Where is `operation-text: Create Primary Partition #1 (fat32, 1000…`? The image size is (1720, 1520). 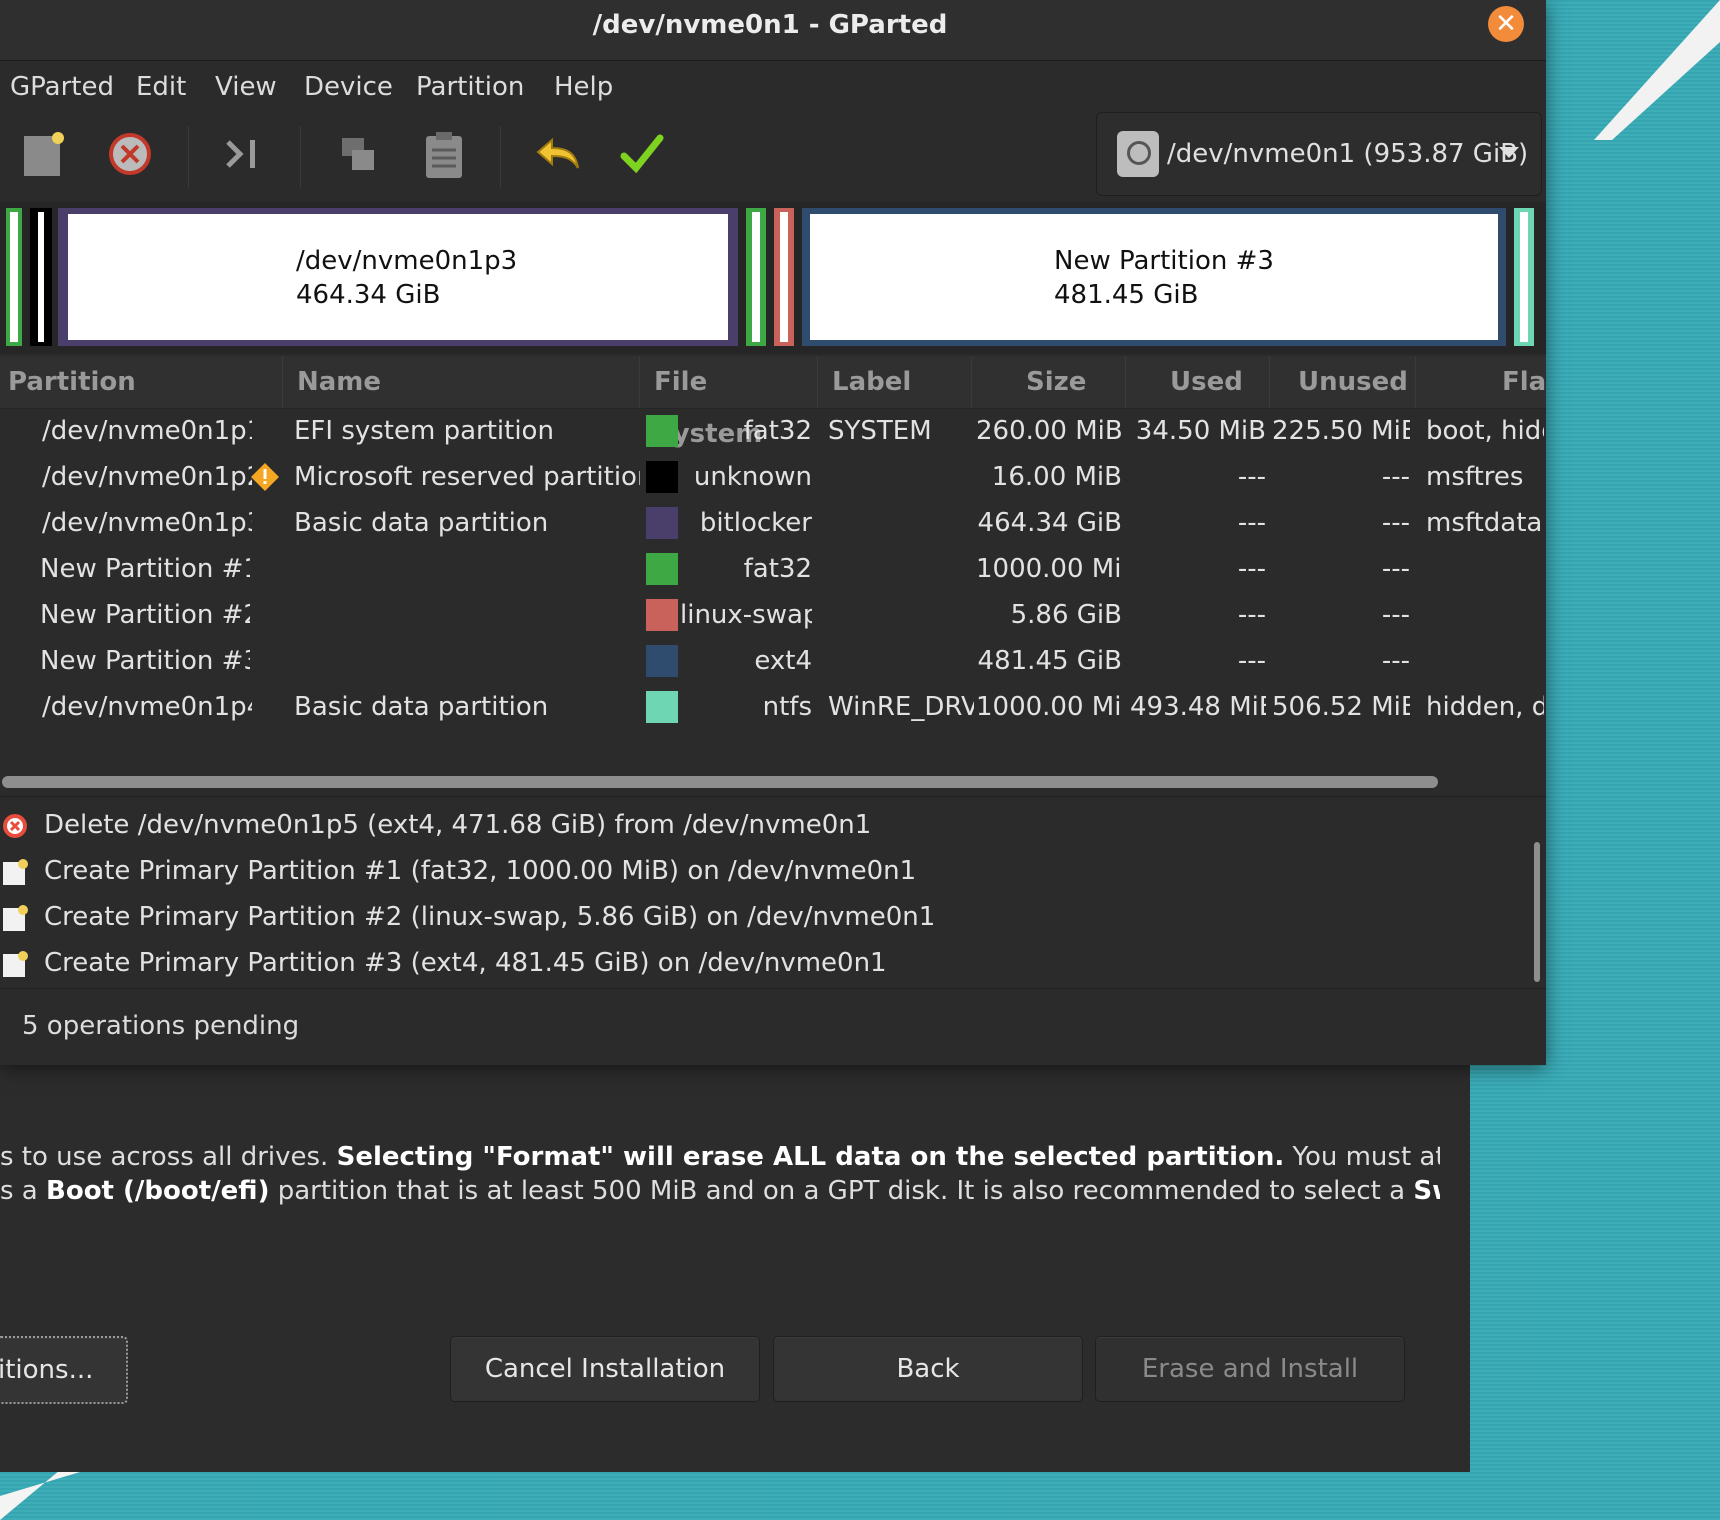
operation-text: Create Primary Partition #1 (fat32, 1000… is located at coordinates (480, 871).